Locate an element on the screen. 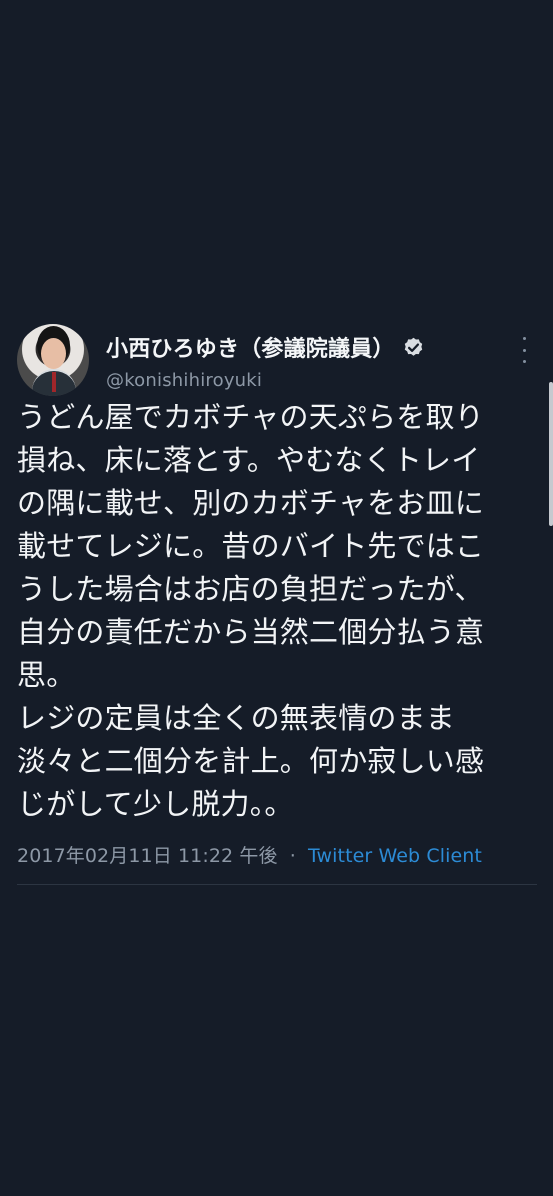  more-options-button is located at coordinates (524, 350).